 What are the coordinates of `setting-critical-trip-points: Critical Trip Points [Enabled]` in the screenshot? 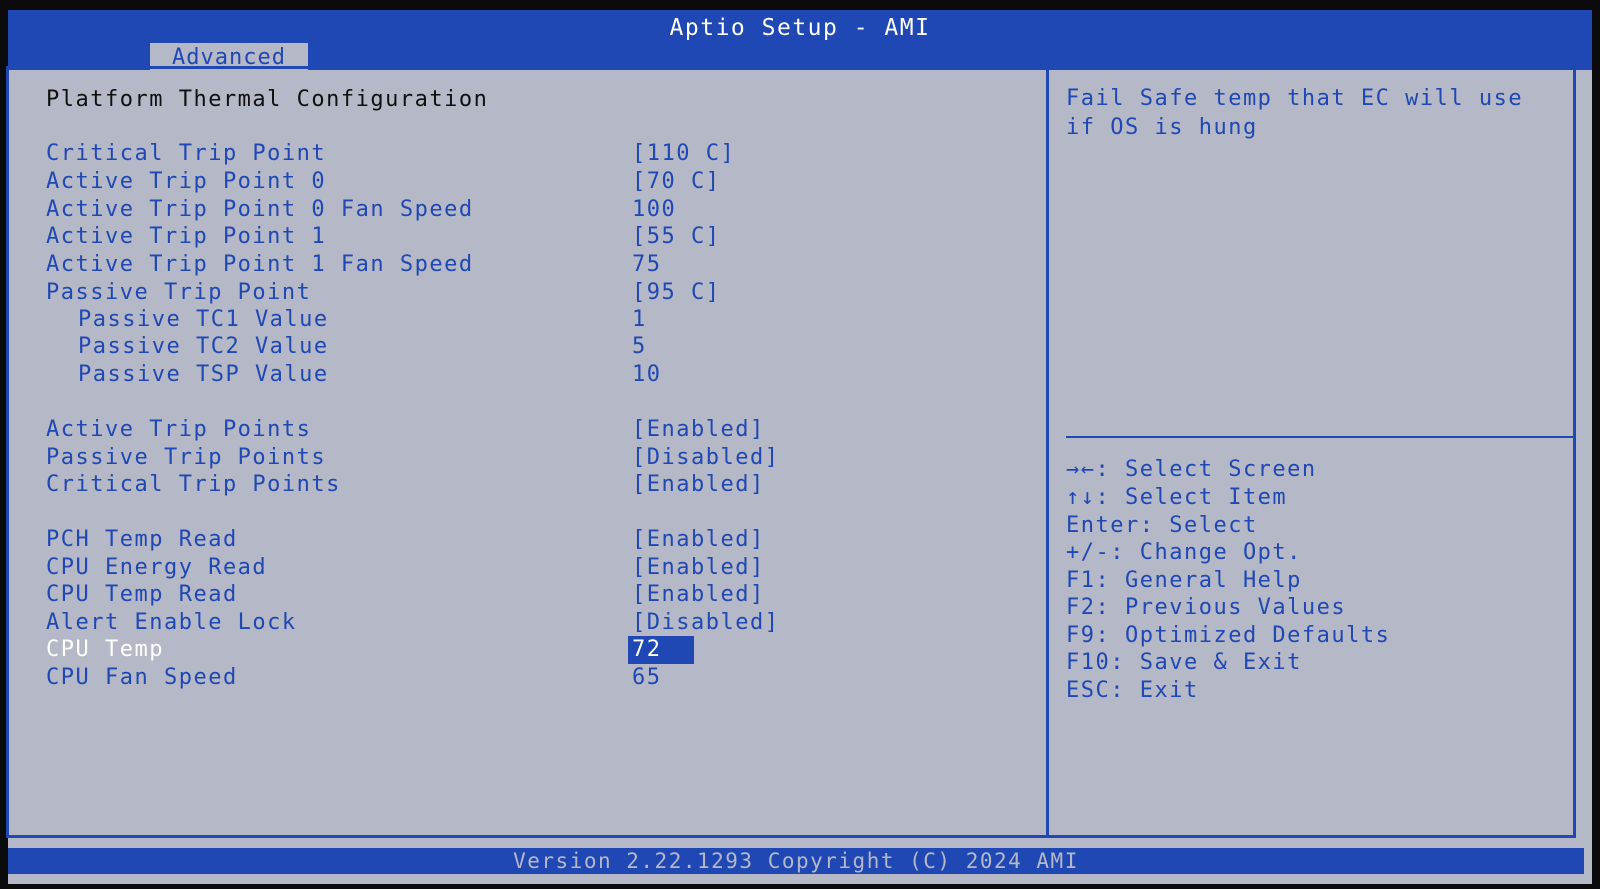 It's located at (536, 485).